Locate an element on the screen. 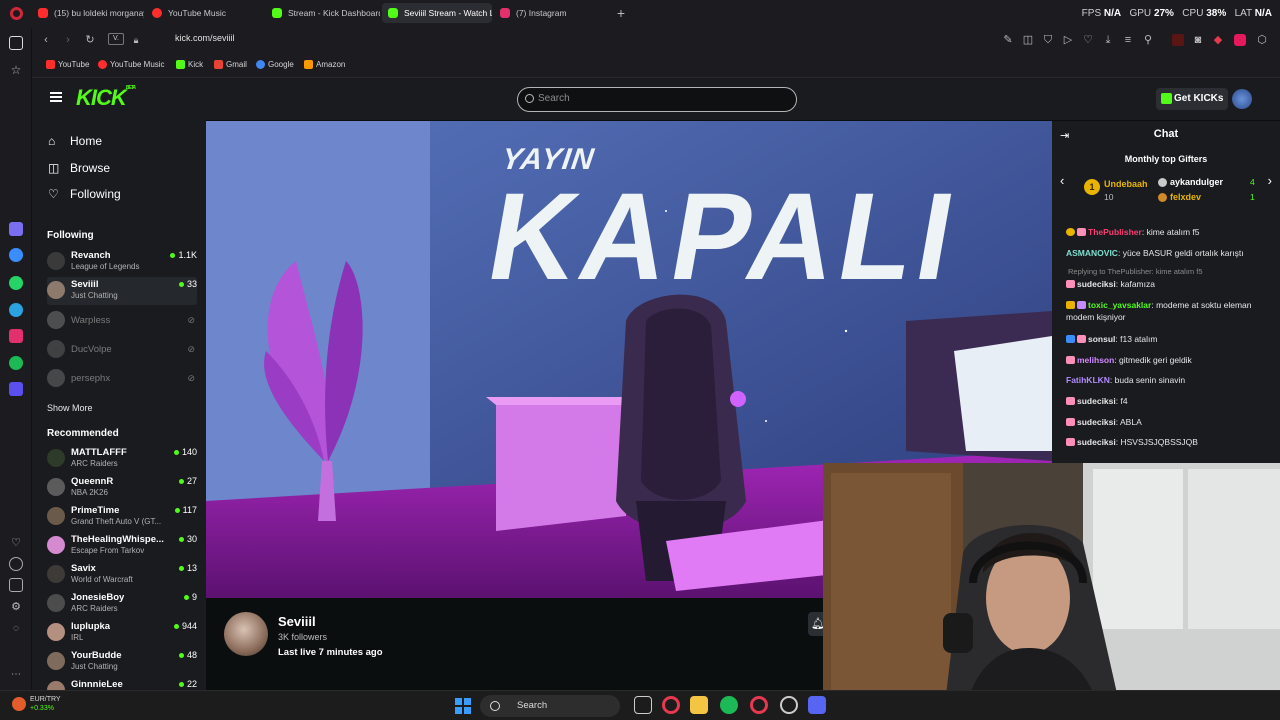  camera-icon: ◫ is located at coordinates (1028, 40).